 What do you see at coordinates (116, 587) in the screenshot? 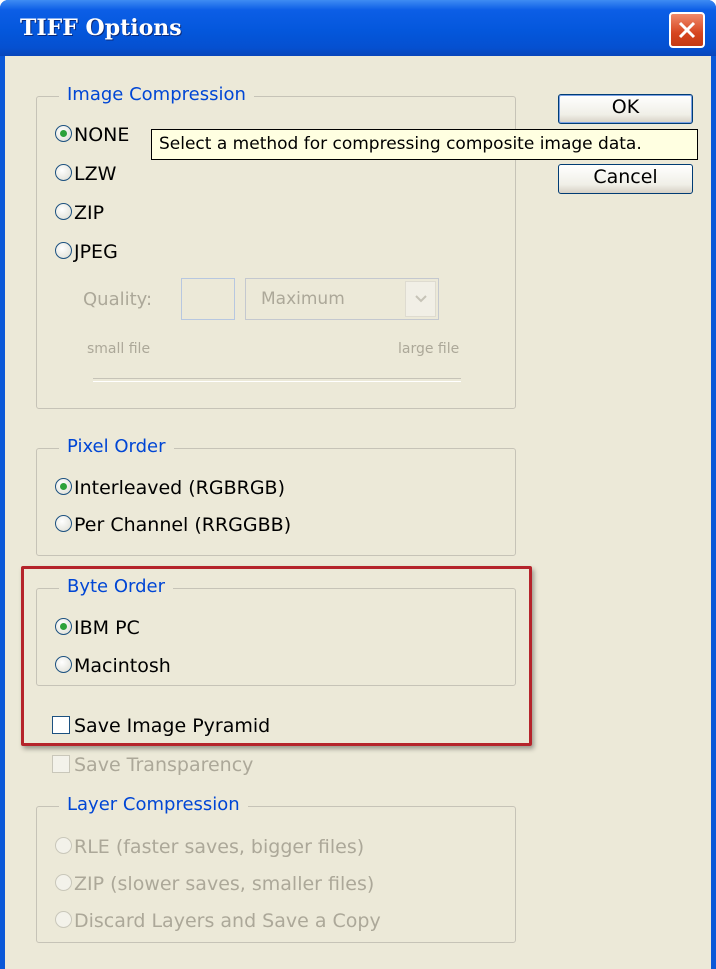
I see `byte-order-title: Byte Order` at bounding box center [116, 587].